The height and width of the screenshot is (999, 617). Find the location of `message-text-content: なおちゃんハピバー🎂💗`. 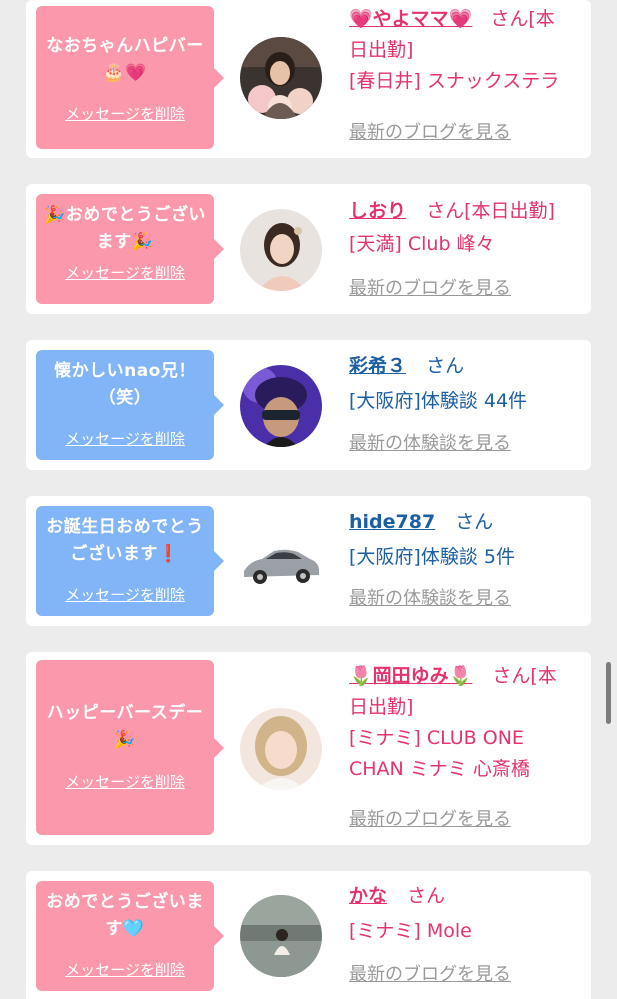

message-text-content: なおちゃんハピバー🎂💗 is located at coordinates (125, 59).